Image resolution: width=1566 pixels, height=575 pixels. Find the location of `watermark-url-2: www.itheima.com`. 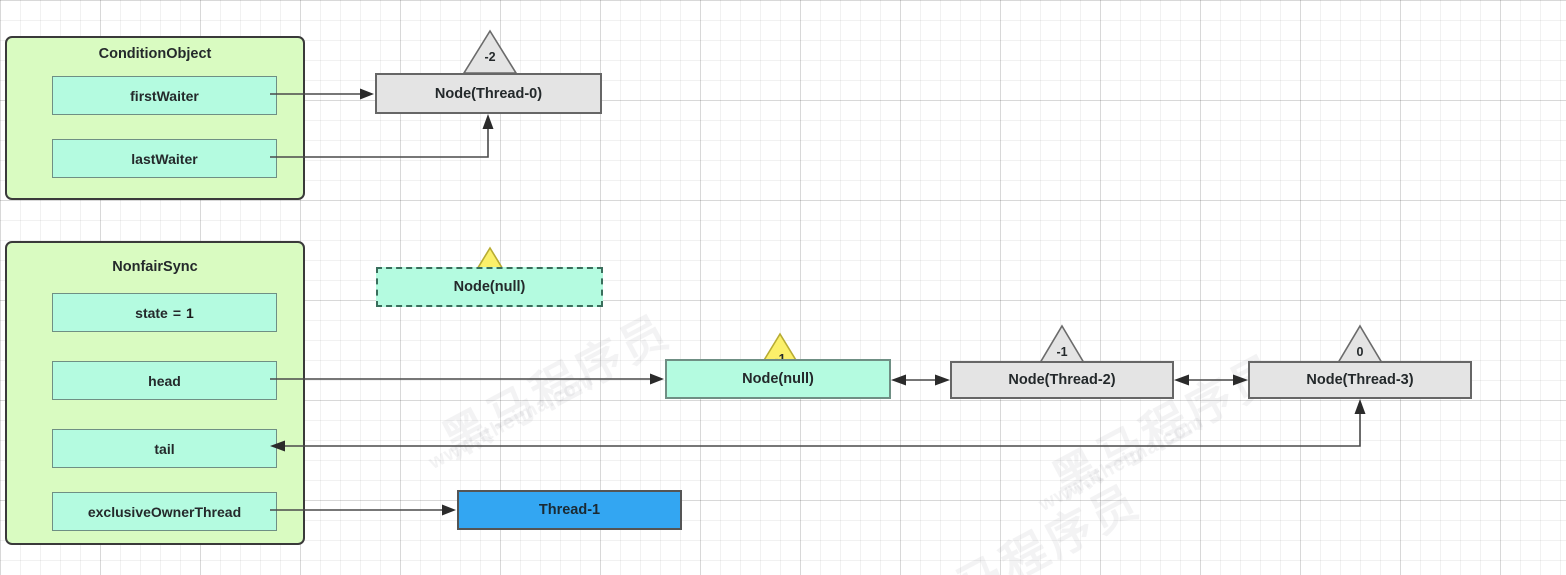

watermark-url-2: www.itheima.com is located at coordinates (1121, 463).